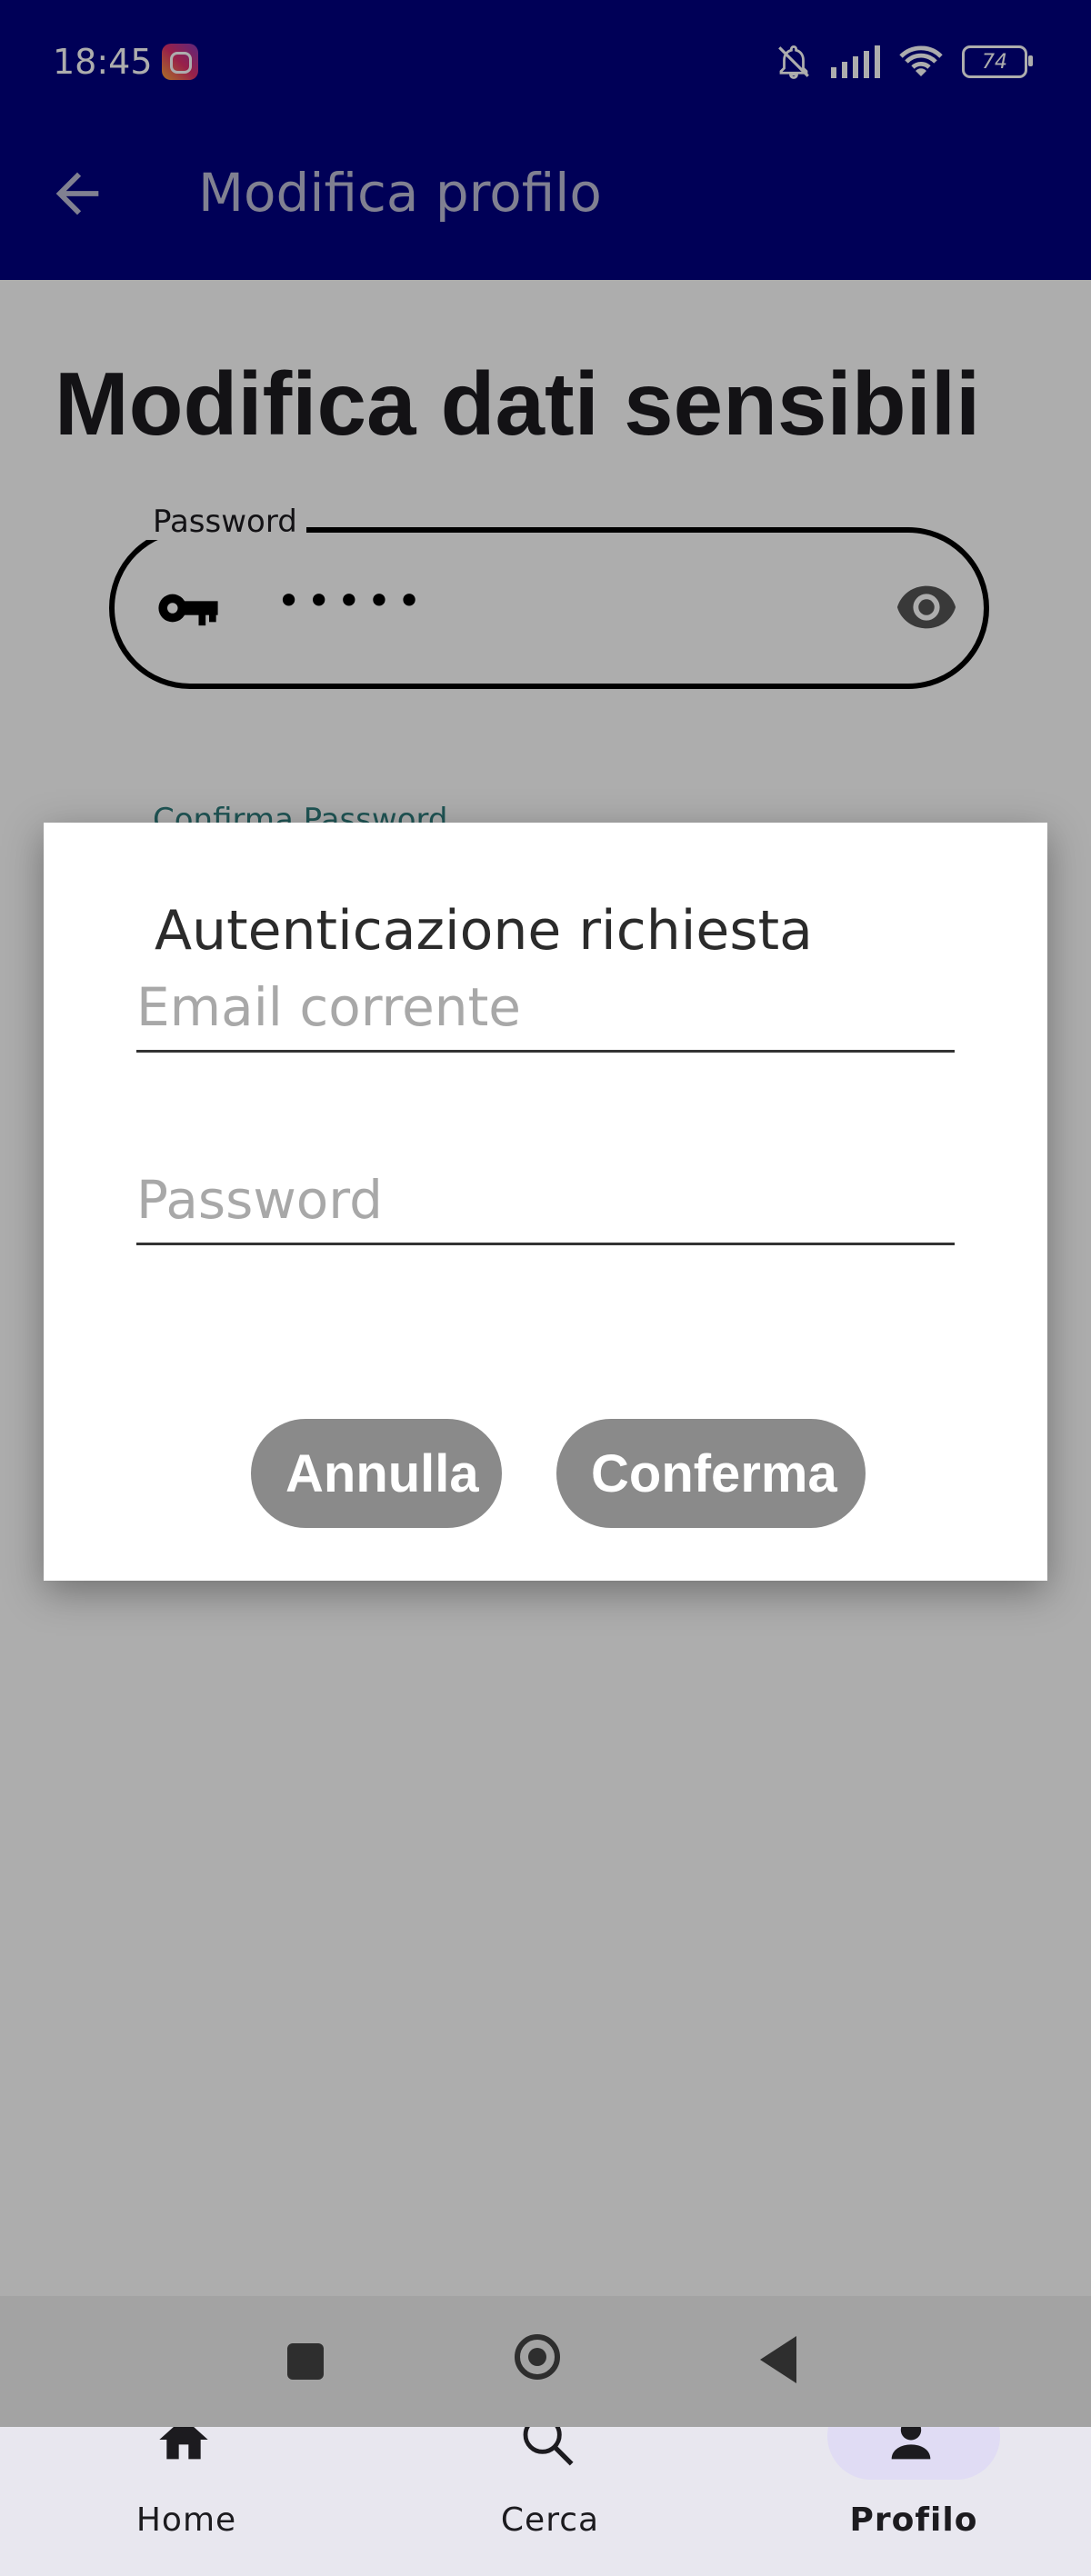 The width and height of the screenshot is (1091, 2576). I want to click on nav-label-profile: Profilo, so click(913, 2520).